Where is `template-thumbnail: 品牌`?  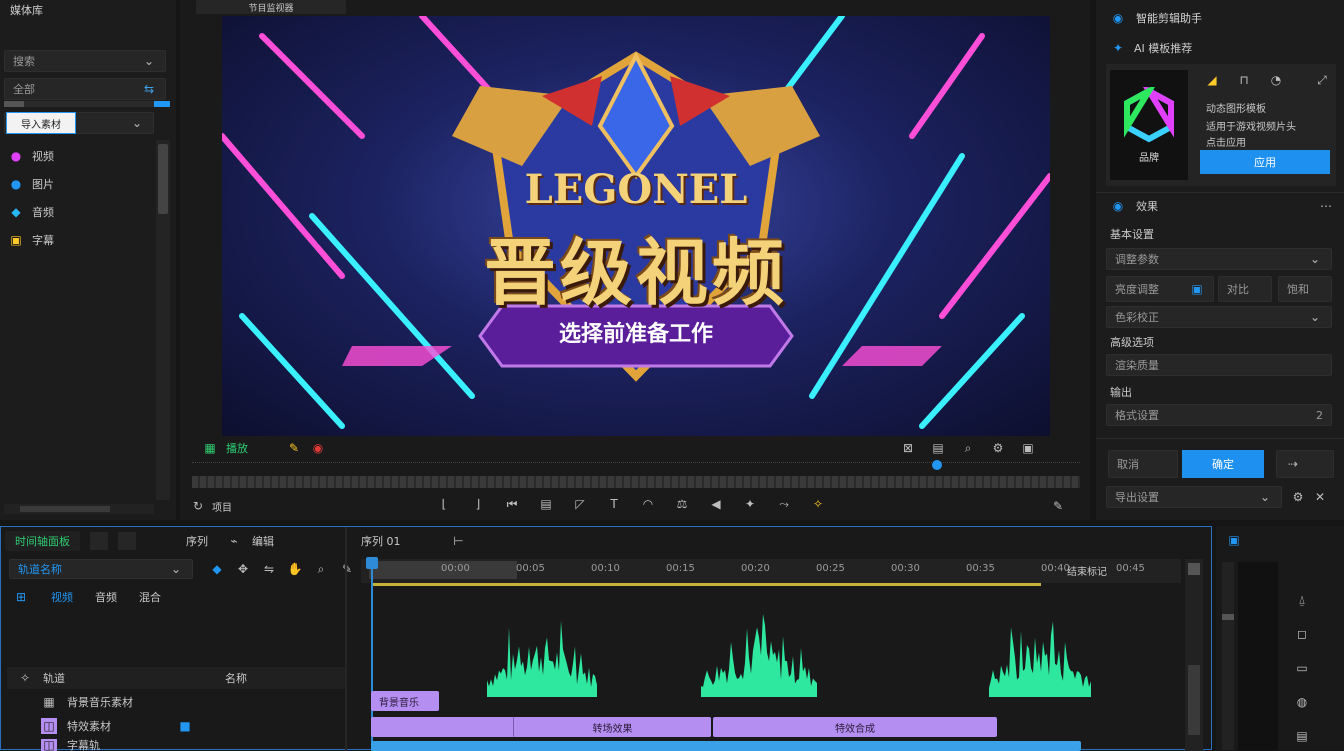 template-thumbnail: 品牌 is located at coordinates (1149, 125).